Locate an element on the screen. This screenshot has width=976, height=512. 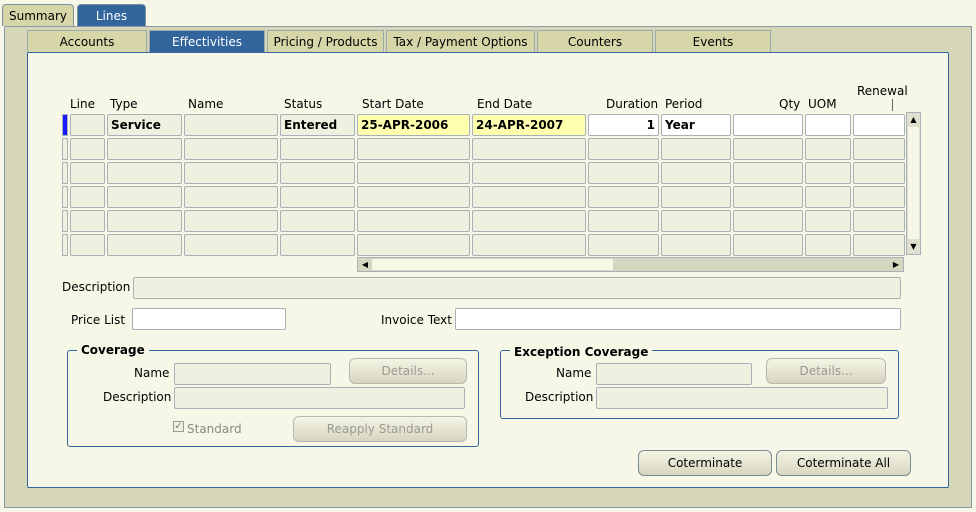
invoice-text-field is located at coordinates (678, 319).